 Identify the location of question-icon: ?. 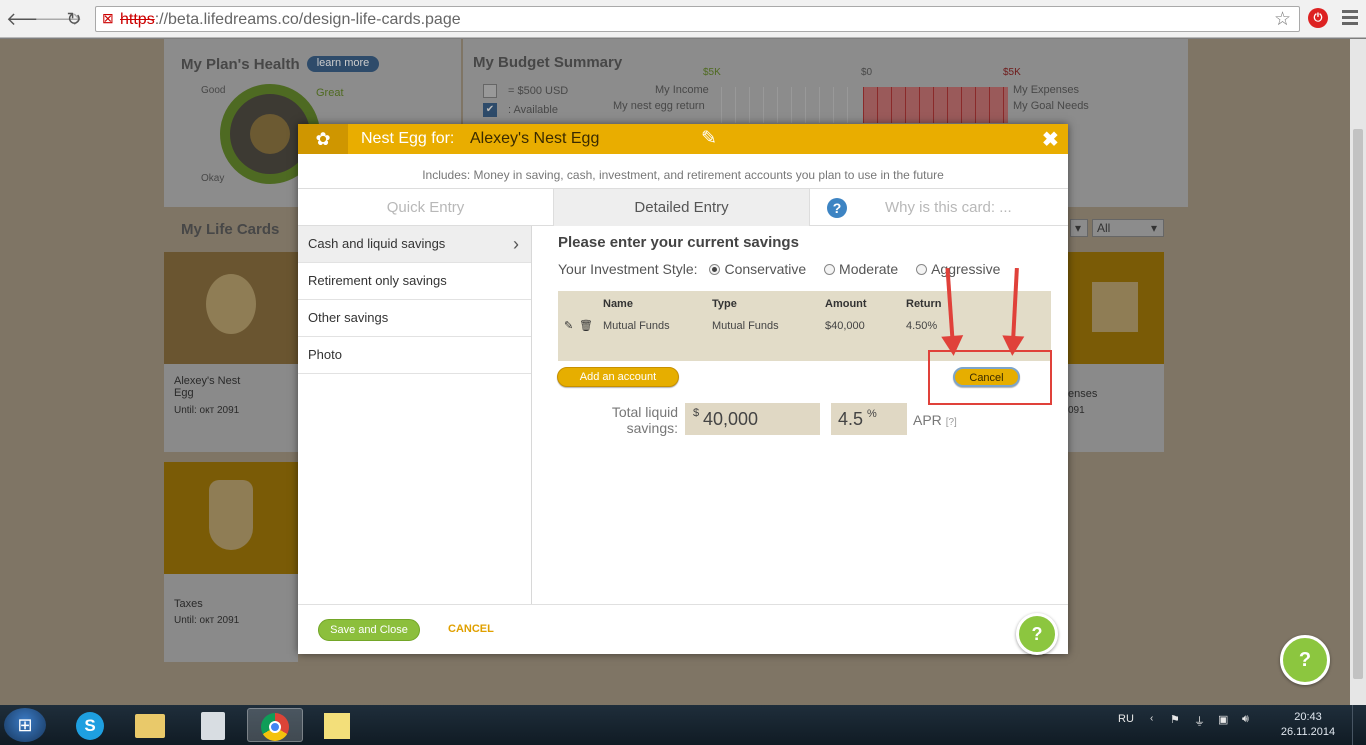
(837, 208).